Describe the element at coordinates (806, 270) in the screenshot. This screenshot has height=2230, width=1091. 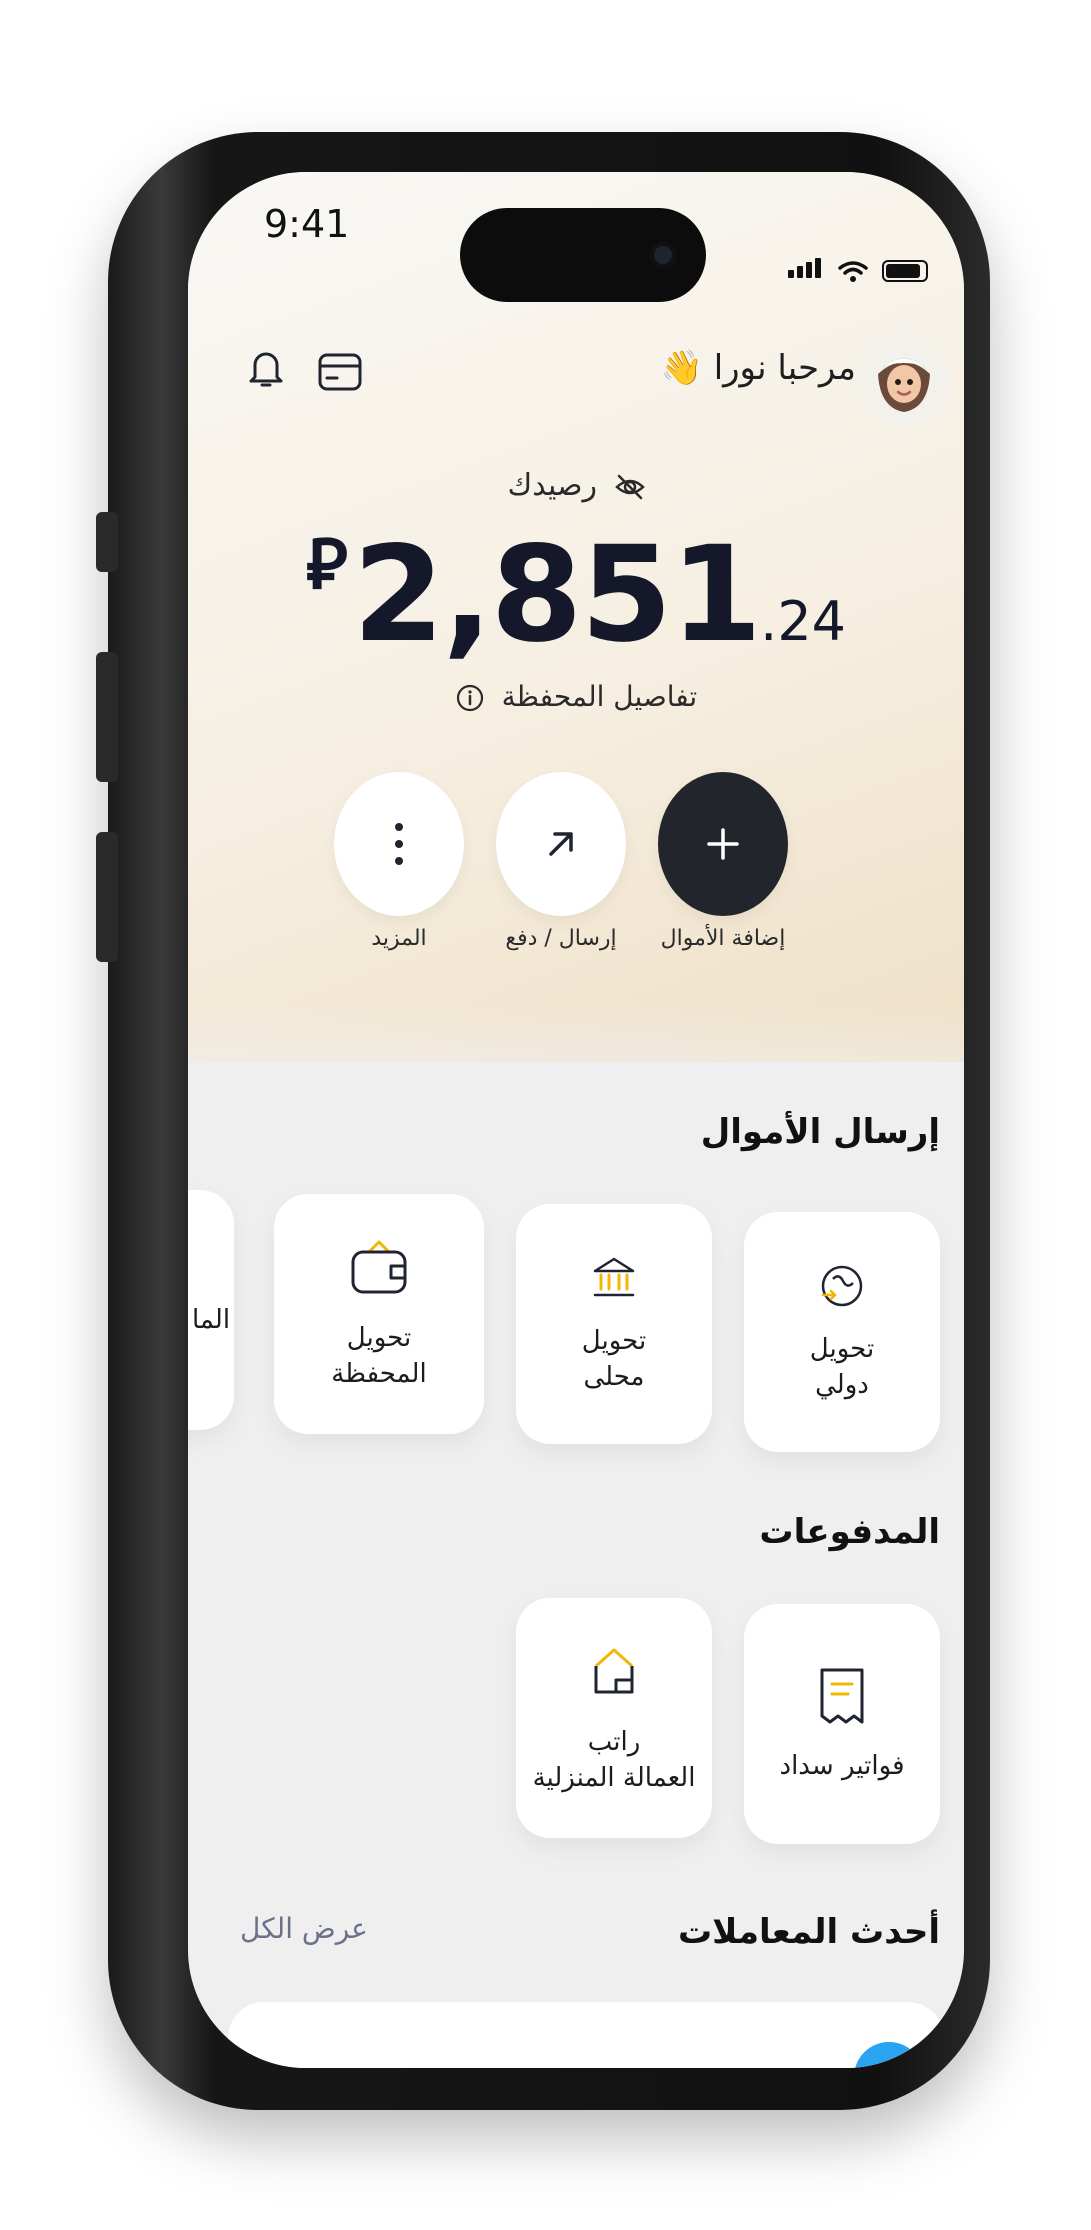
I see `signal-icon` at that location.